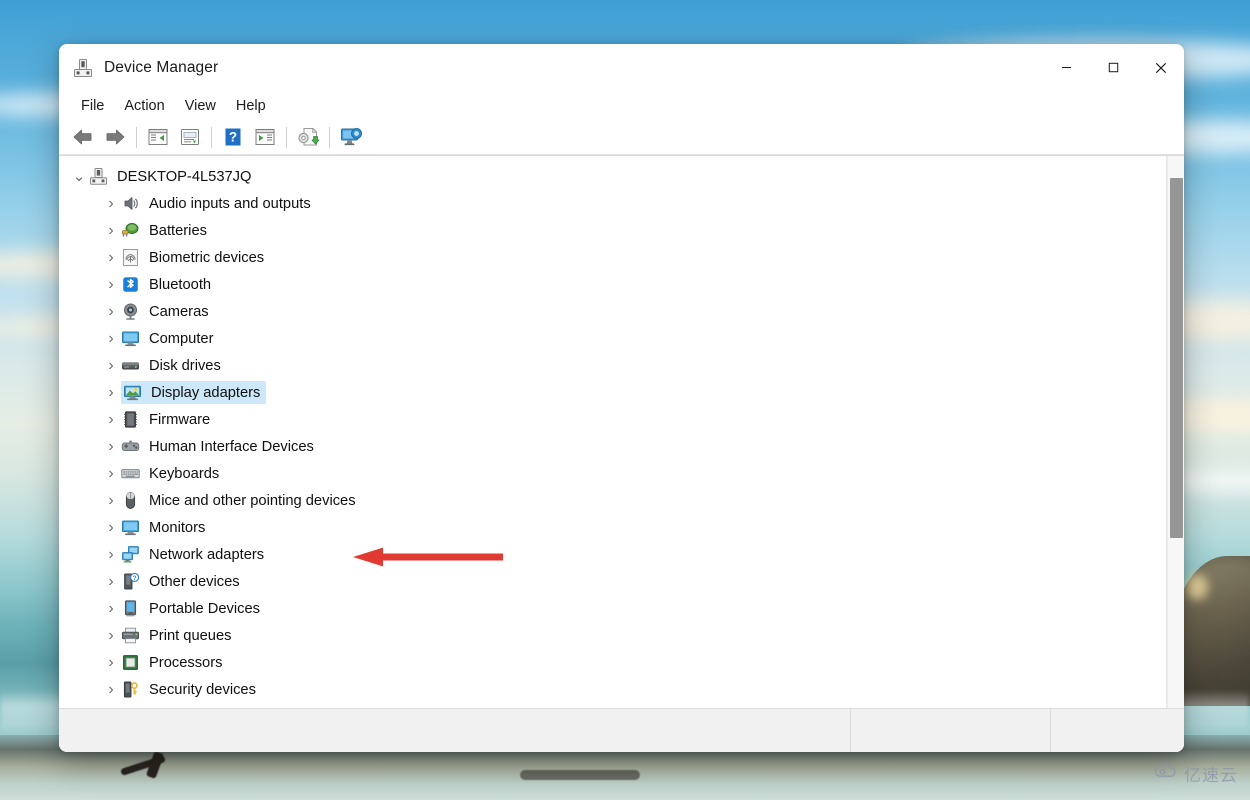 This screenshot has height=800, width=1250. Describe the element at coordinates (612, 500) in the screenshot. I see `tree-item-mice-and-other-pointing-devices: › Mice and other pointing devices` at that location.